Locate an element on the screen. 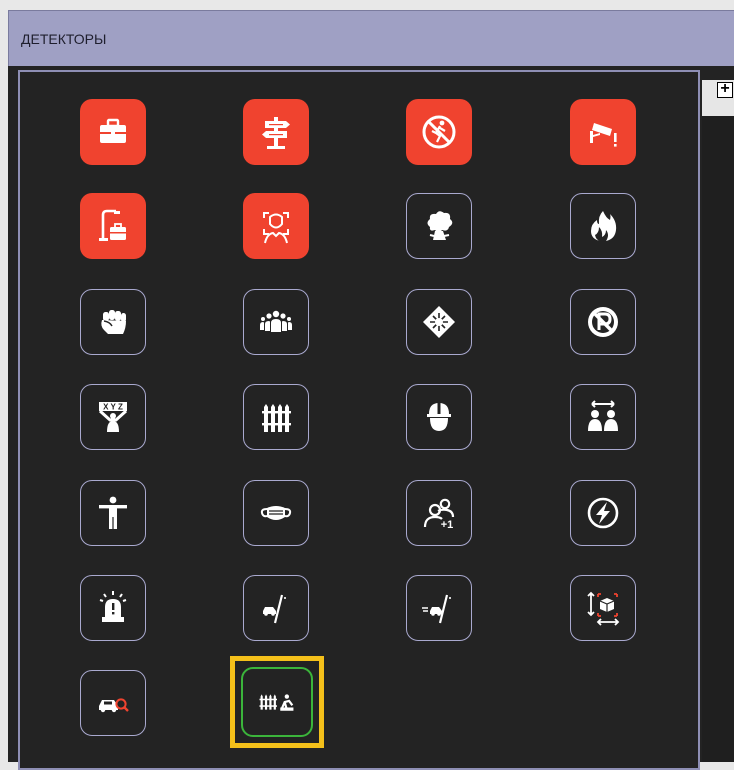 The width and height of the screenshot is (734, 770). power-icon is located at coordinates (603, 513).